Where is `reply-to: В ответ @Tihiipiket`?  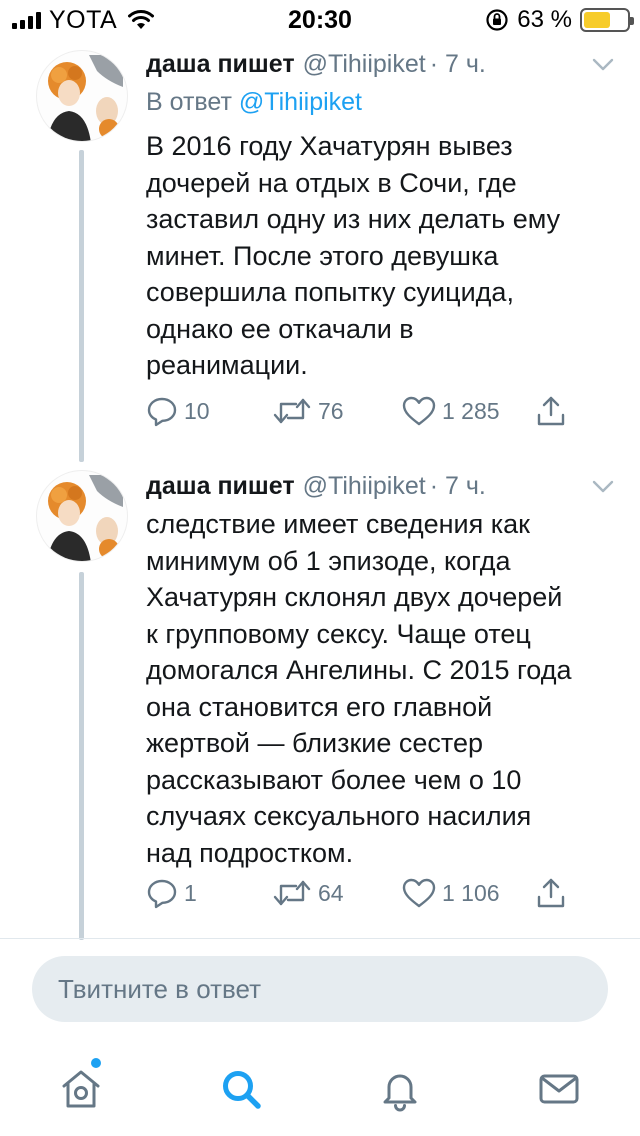
reply-to: В ответ @Tihiipiket is located at coordinates (254, 102).